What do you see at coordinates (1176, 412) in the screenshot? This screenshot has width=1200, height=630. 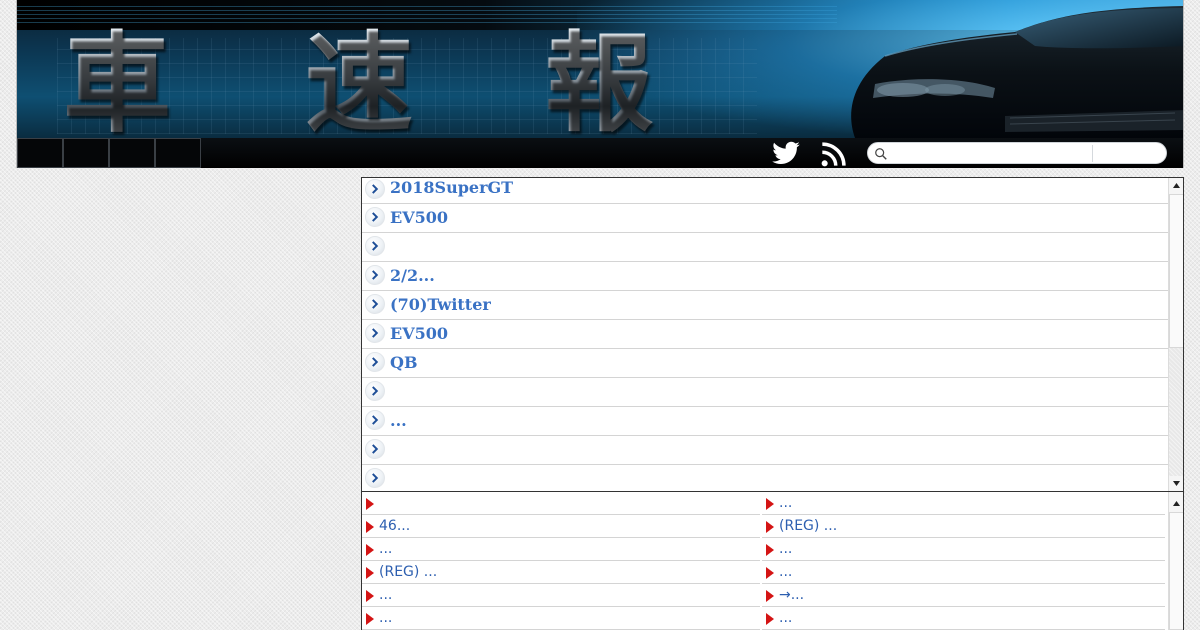 I see `scroll-track` at bounding box center [1176, 412].